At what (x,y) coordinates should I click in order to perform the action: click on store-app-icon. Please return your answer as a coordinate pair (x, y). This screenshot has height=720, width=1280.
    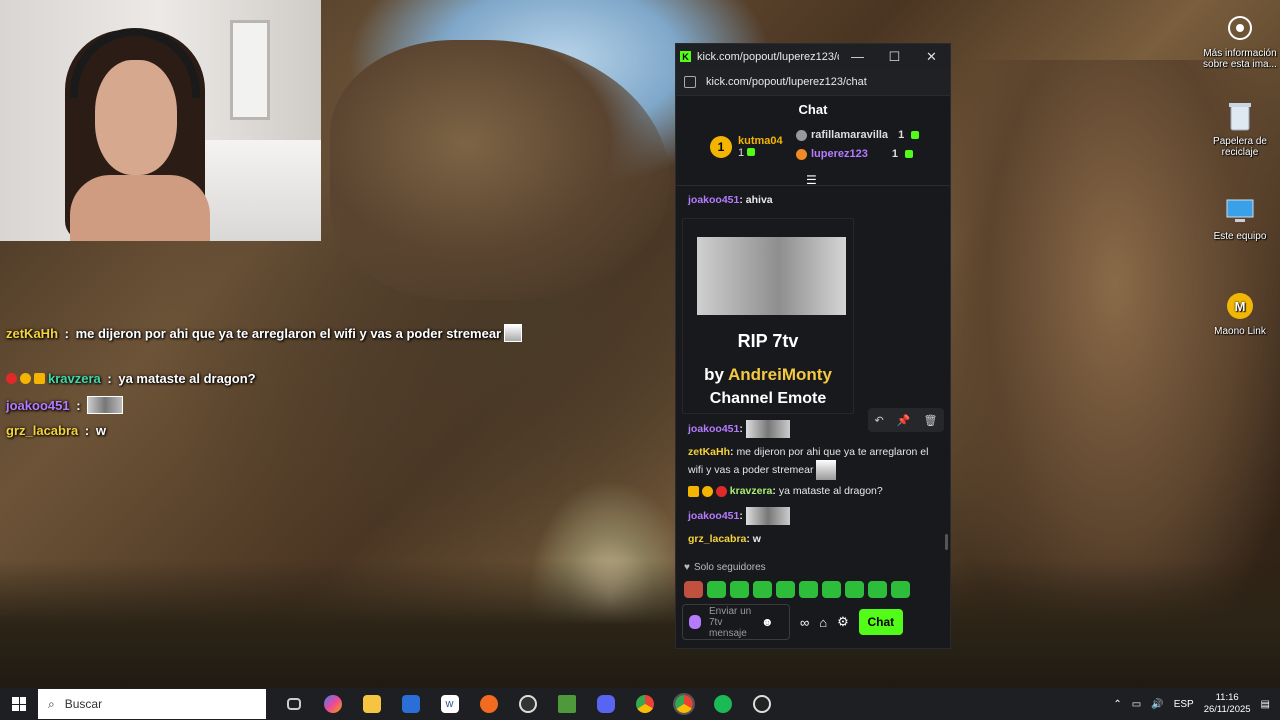
    Looking at the image, I should click on (410, 704).